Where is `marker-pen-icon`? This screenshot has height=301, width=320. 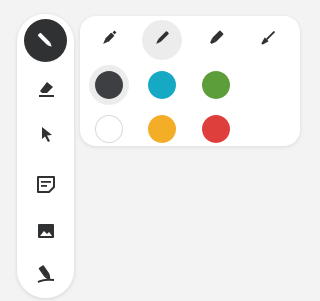
marker-pen-icon is located at coordinates (216, 40).